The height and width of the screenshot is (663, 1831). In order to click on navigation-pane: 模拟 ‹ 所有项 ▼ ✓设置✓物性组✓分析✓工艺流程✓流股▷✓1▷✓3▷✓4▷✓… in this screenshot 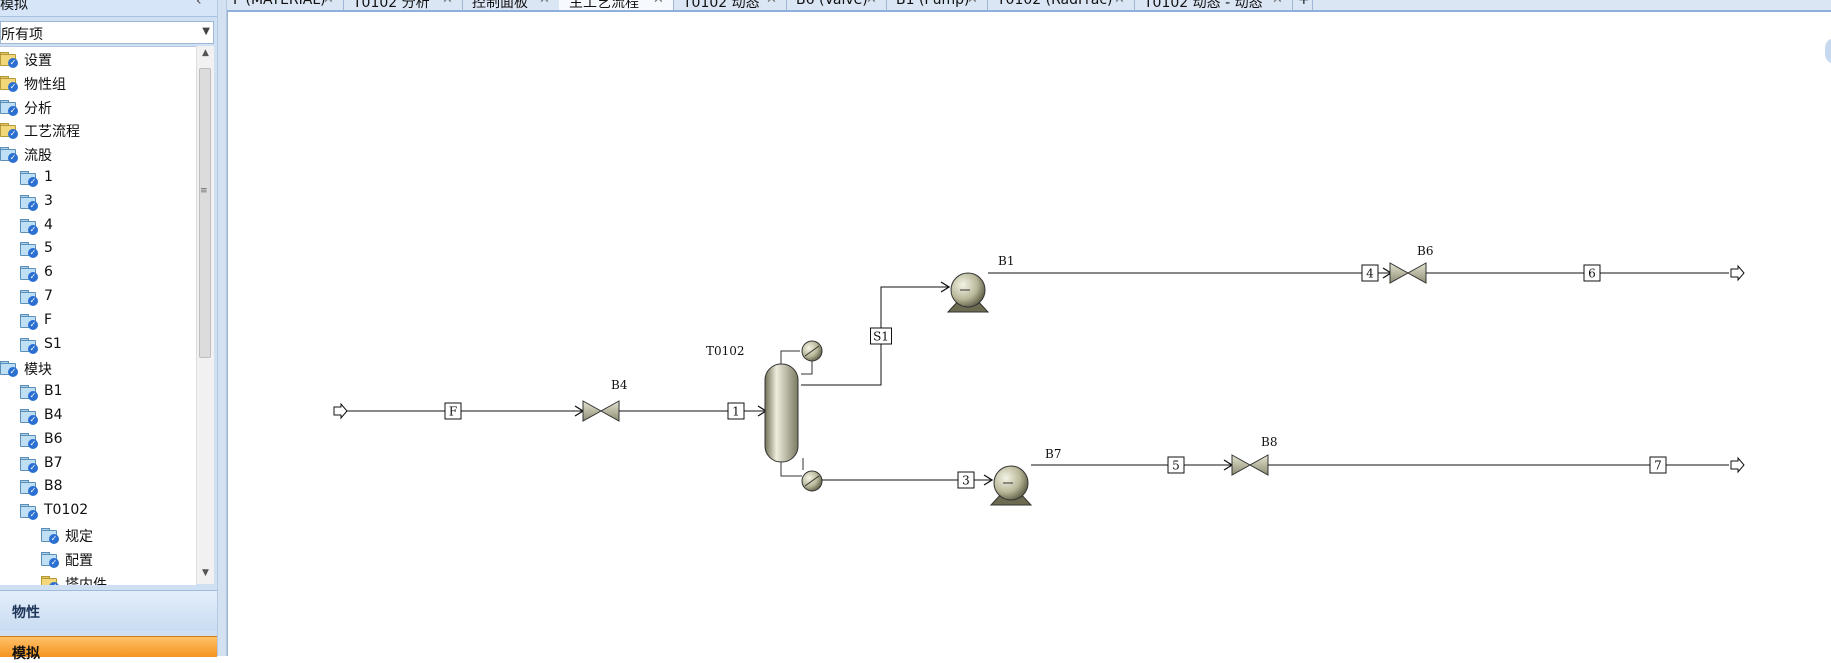, I will do `click(108, 331)`.